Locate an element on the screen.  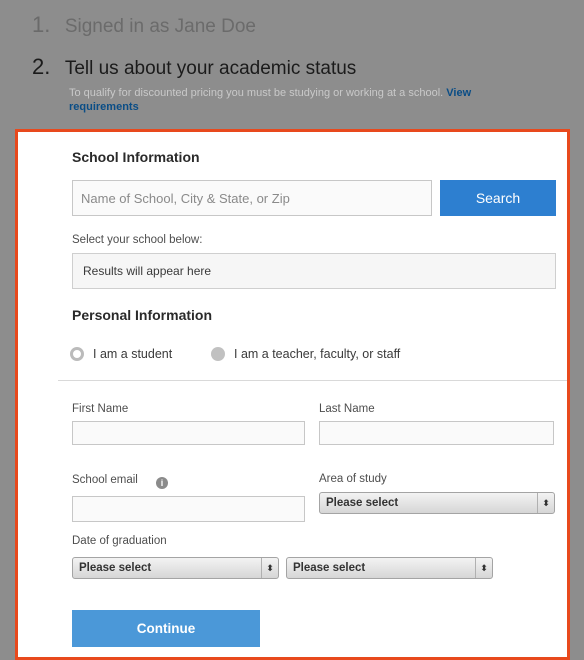
last-name-label: Last Name is located at coordinates (347, 409).